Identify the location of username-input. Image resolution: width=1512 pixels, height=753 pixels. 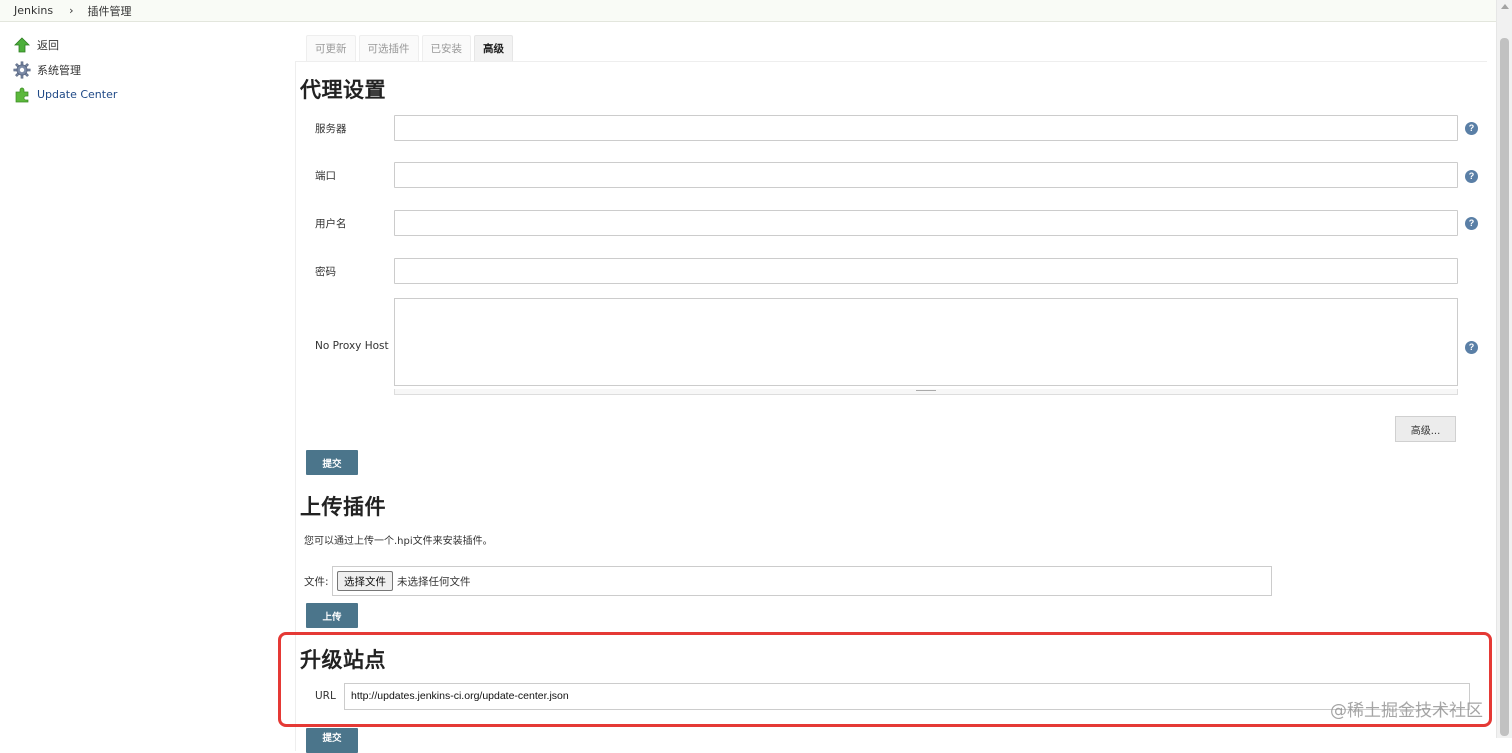
(926, 223).